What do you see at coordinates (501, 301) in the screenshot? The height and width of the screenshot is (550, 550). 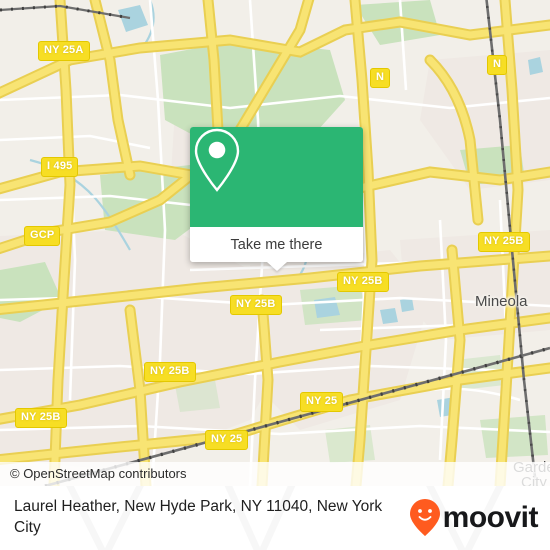 I see `place-label-mineola: Mineola` at bounding box center [501, 301].